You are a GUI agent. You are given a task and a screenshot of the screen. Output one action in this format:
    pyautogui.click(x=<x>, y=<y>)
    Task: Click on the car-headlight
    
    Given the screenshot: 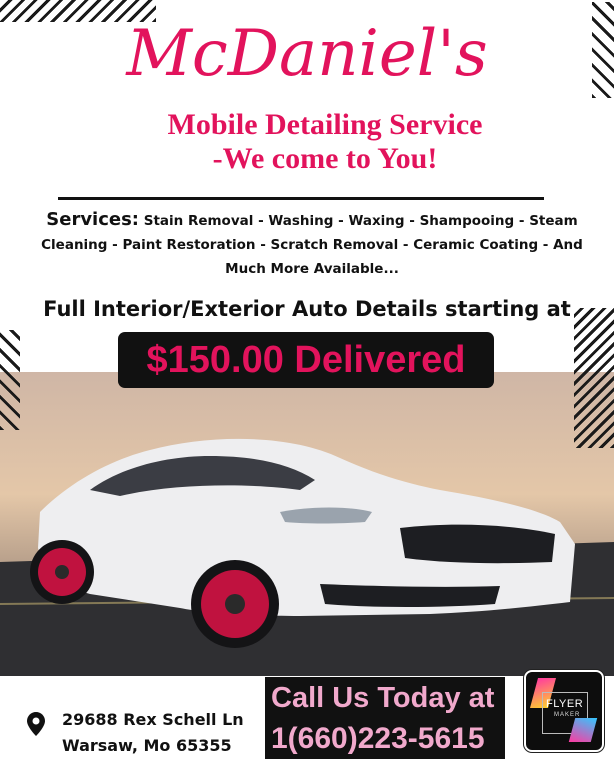 What is the action you would take?
    pyautogui.click(x=326, y=515)
    